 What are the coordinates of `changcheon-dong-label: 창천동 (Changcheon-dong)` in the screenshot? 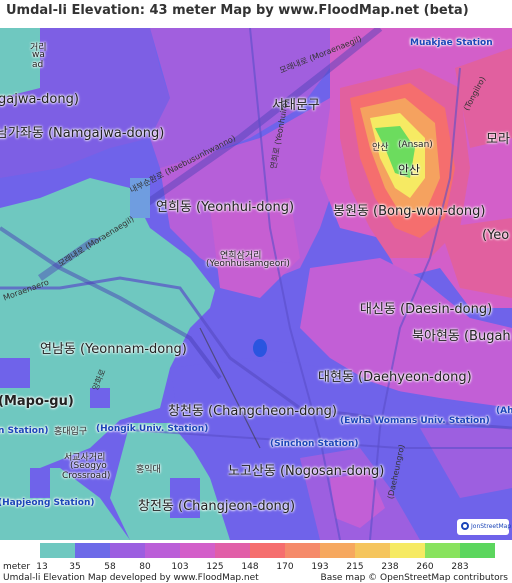 It's located at (252, 411).